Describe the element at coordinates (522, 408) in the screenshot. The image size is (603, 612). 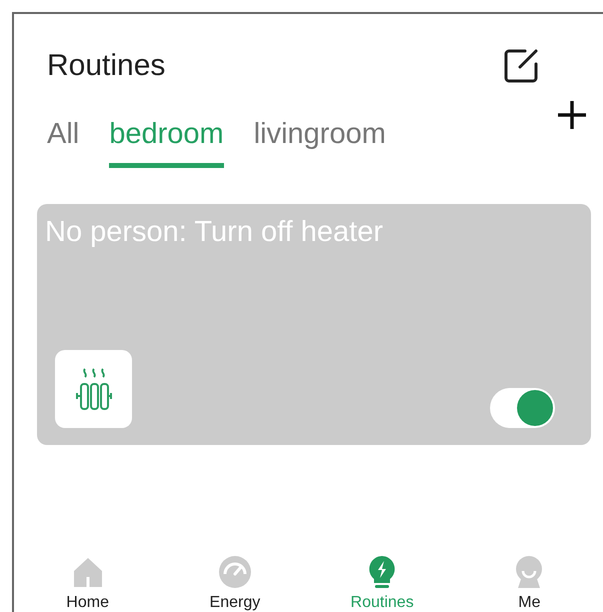
I see `routine-toggle` at that location.